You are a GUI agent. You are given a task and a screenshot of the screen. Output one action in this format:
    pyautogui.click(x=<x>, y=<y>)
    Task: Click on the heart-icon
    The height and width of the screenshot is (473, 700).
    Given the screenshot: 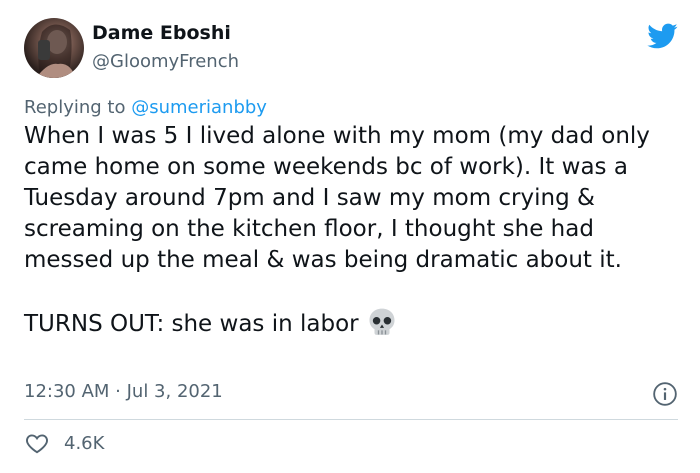 What is the action you would take?
    pyautogui.click(x=37, y=443)
    